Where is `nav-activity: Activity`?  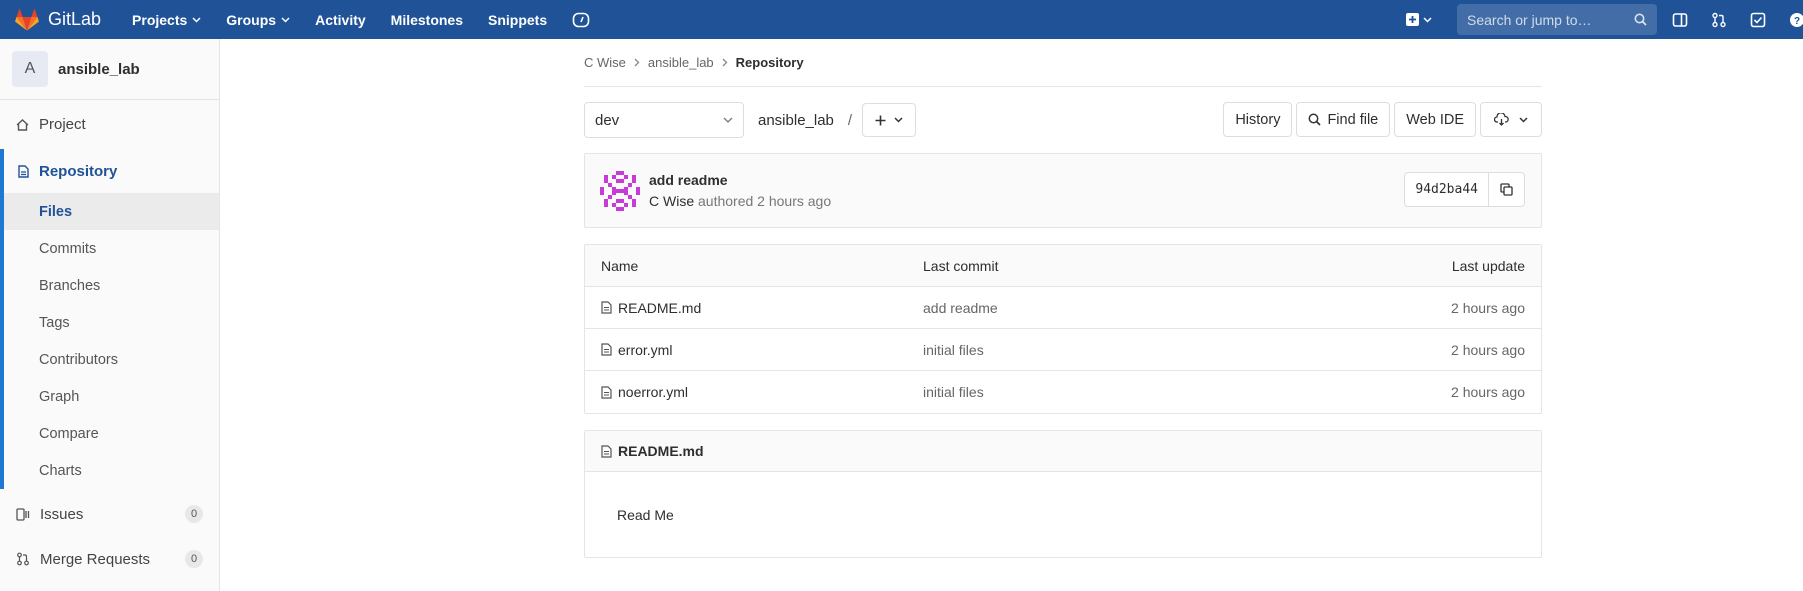 nav-activity: Activity is located at coordinates (340, 20).